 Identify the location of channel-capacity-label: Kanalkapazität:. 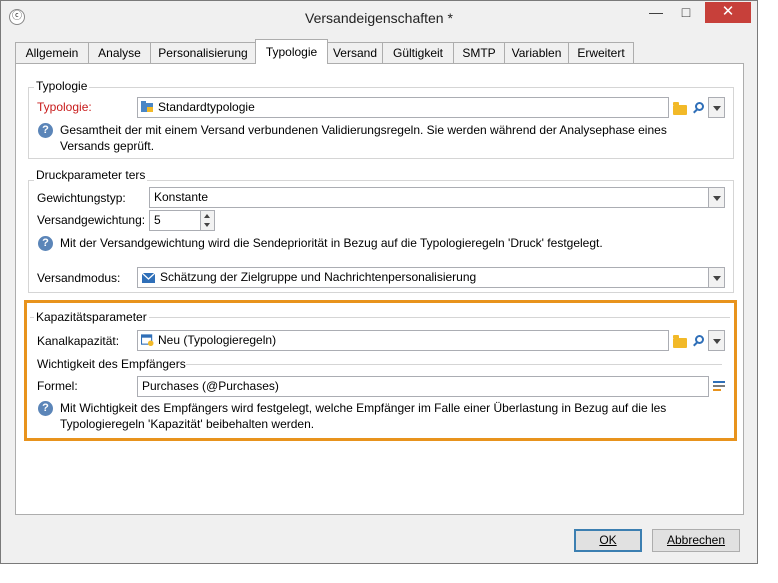
(78, 341).